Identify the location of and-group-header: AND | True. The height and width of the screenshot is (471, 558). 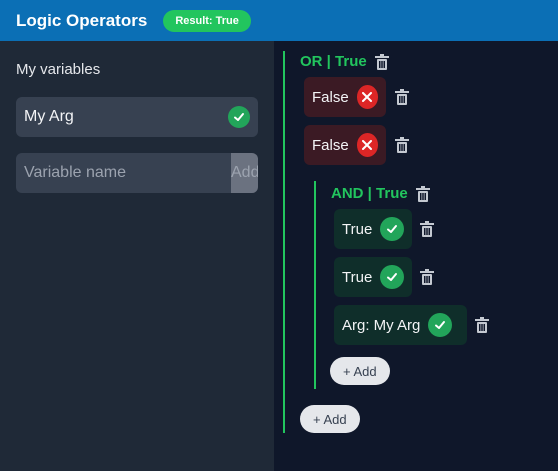
(380, 193).